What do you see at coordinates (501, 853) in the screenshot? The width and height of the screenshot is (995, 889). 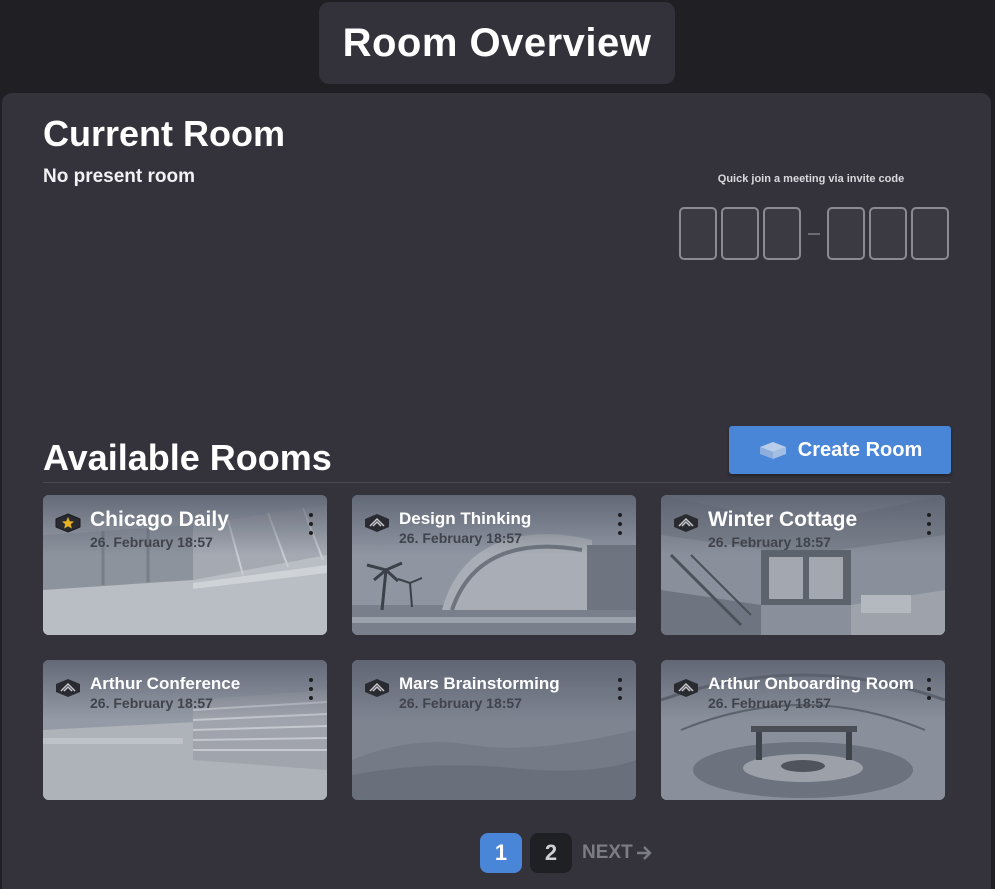 I see `page-button-1: 1` at bounding box center [501, 853].